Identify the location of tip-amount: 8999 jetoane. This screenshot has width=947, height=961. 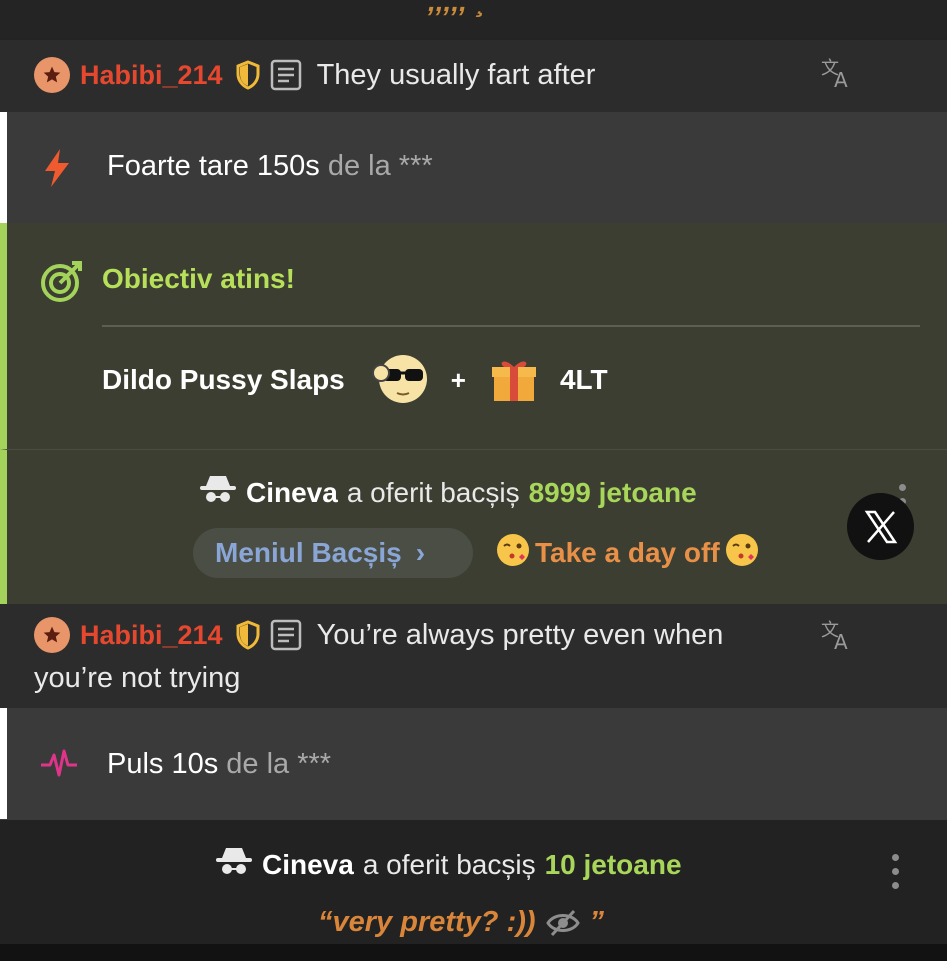
(612, 492).